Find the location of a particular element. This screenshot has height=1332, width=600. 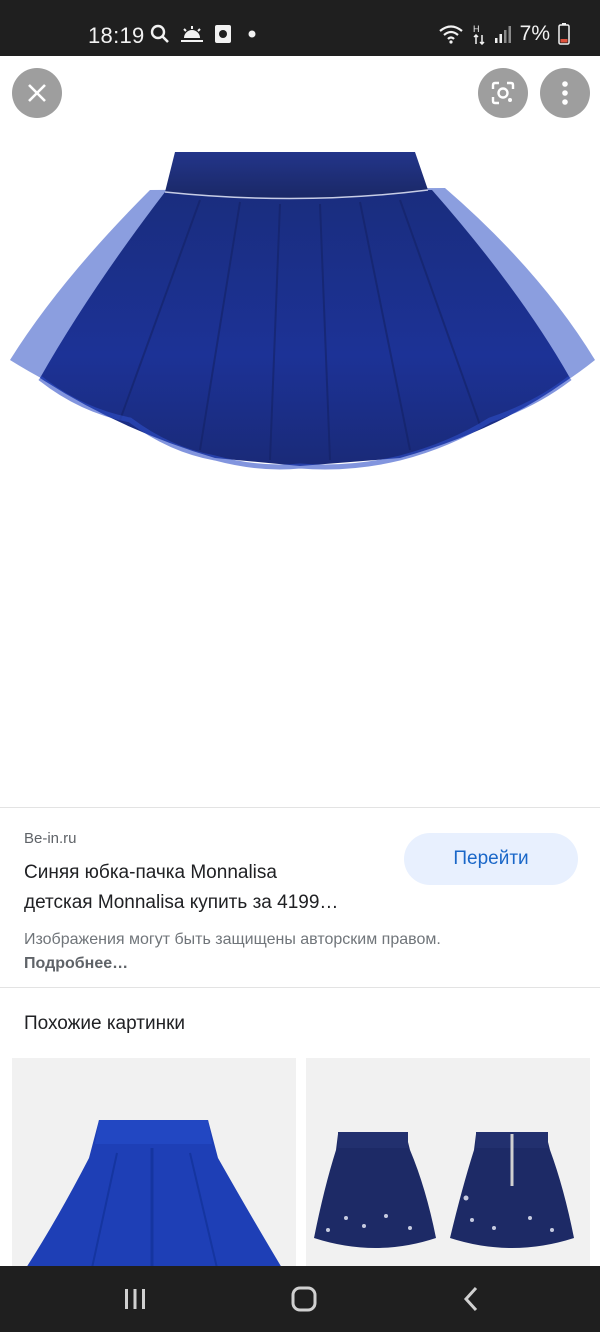

result-source: Be-in.ru is located at coordinates (50, 838).